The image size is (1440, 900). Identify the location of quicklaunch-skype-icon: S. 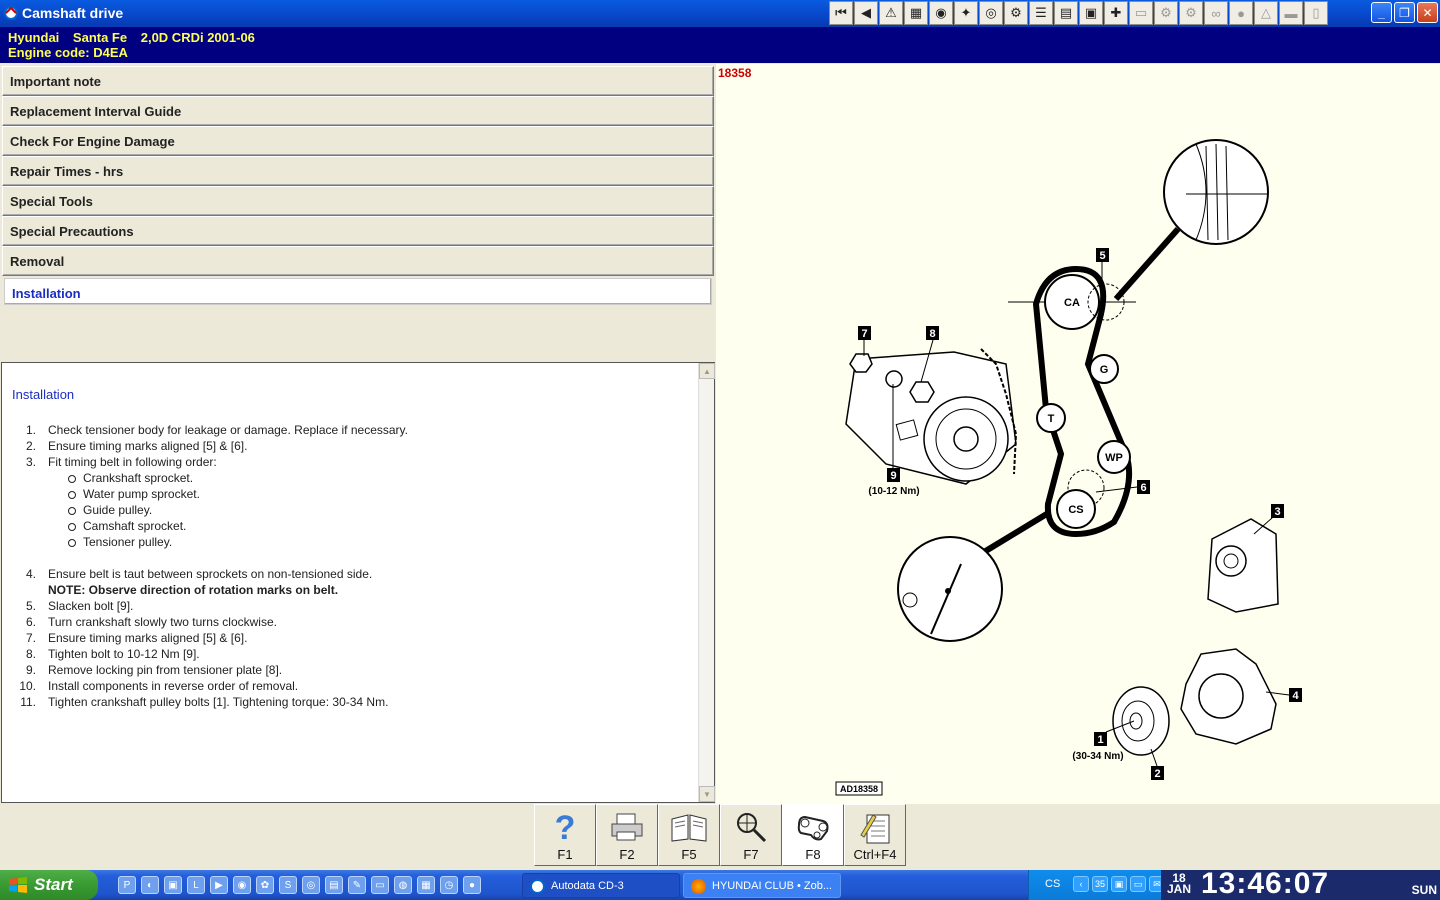
(288, 885).